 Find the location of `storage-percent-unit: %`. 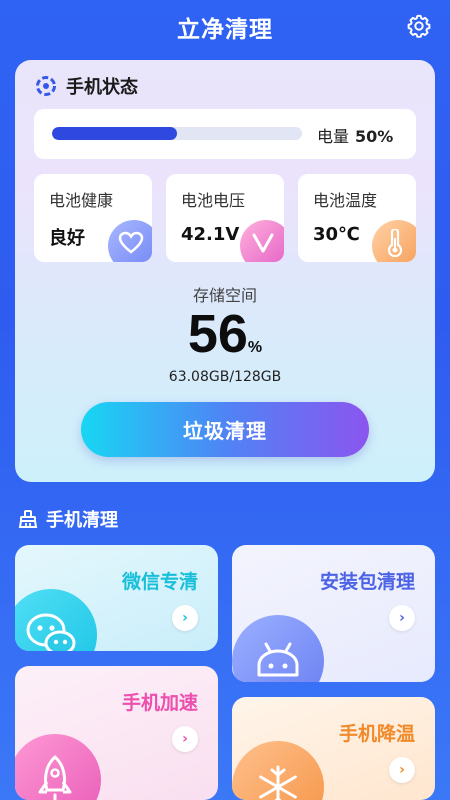

storage-percent-unit: % is located at coordinates (255, 347).